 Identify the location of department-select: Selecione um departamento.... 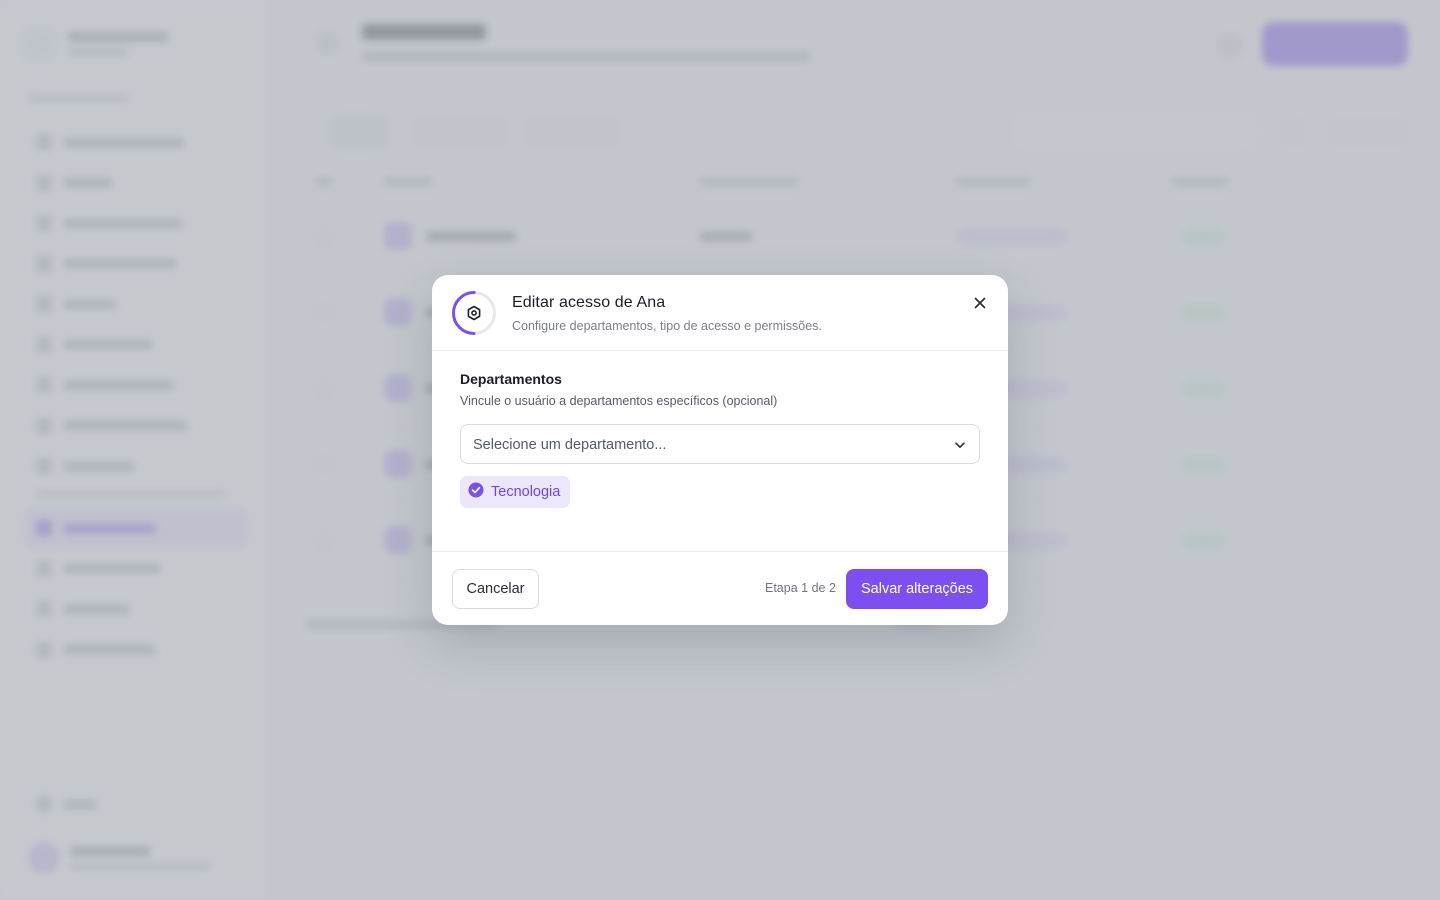
(720, 444).